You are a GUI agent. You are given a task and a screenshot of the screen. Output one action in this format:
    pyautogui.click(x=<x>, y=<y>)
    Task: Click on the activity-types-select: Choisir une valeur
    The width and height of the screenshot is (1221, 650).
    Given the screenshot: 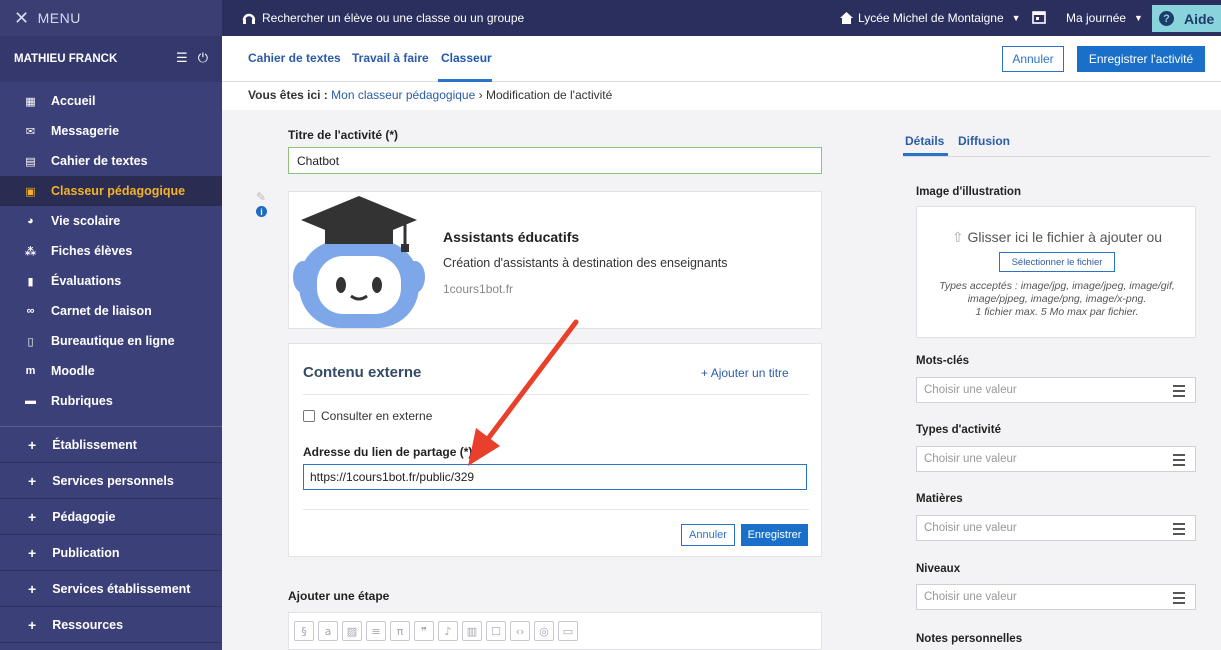 What is the action you would take?
    pyautogui.click(x=1056, y=459)
    